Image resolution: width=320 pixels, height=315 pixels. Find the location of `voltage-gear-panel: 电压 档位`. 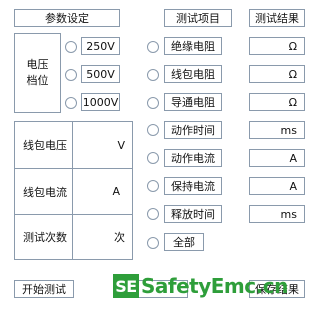

voltage-gear-panel: 电压 档位 is located at coordinates (37, 73).